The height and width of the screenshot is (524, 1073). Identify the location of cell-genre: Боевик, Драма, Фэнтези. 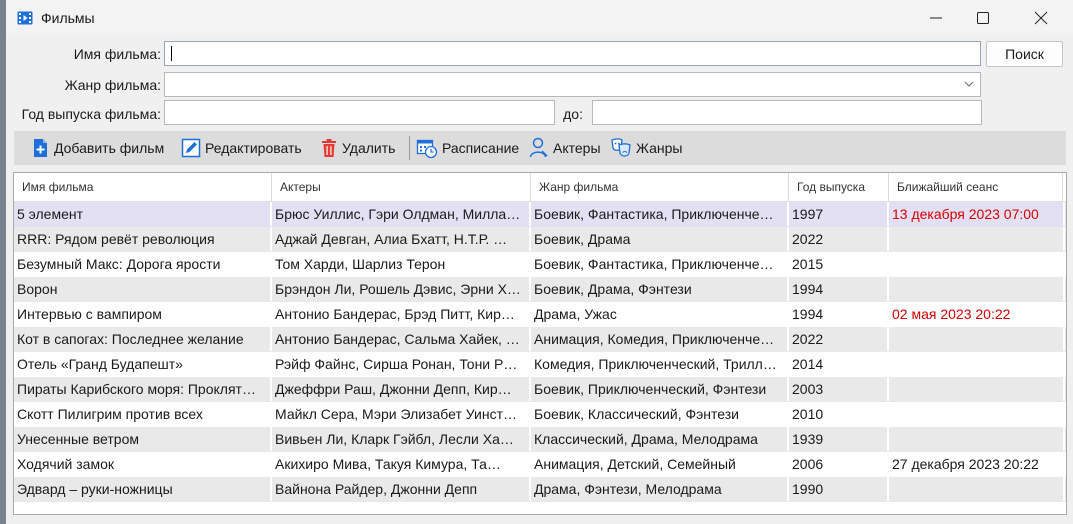
(660, 289).